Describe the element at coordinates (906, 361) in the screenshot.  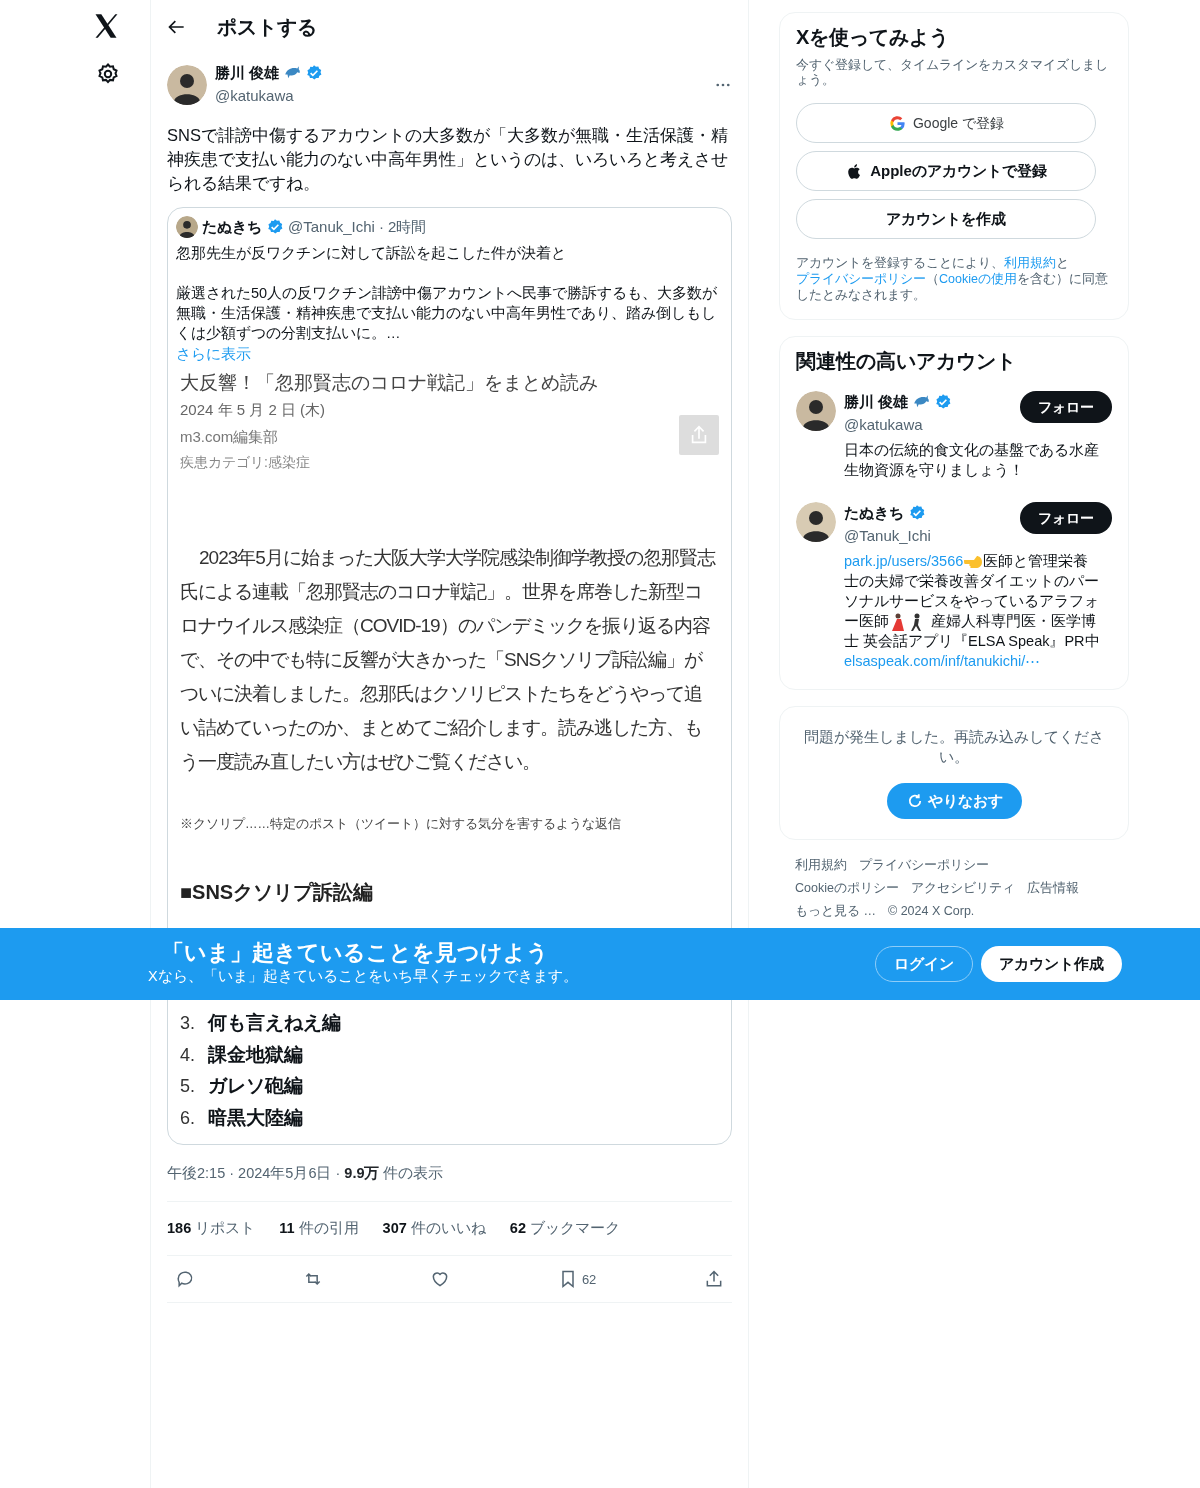
I see `card-title: 関連性の高いアカウント` at that location.